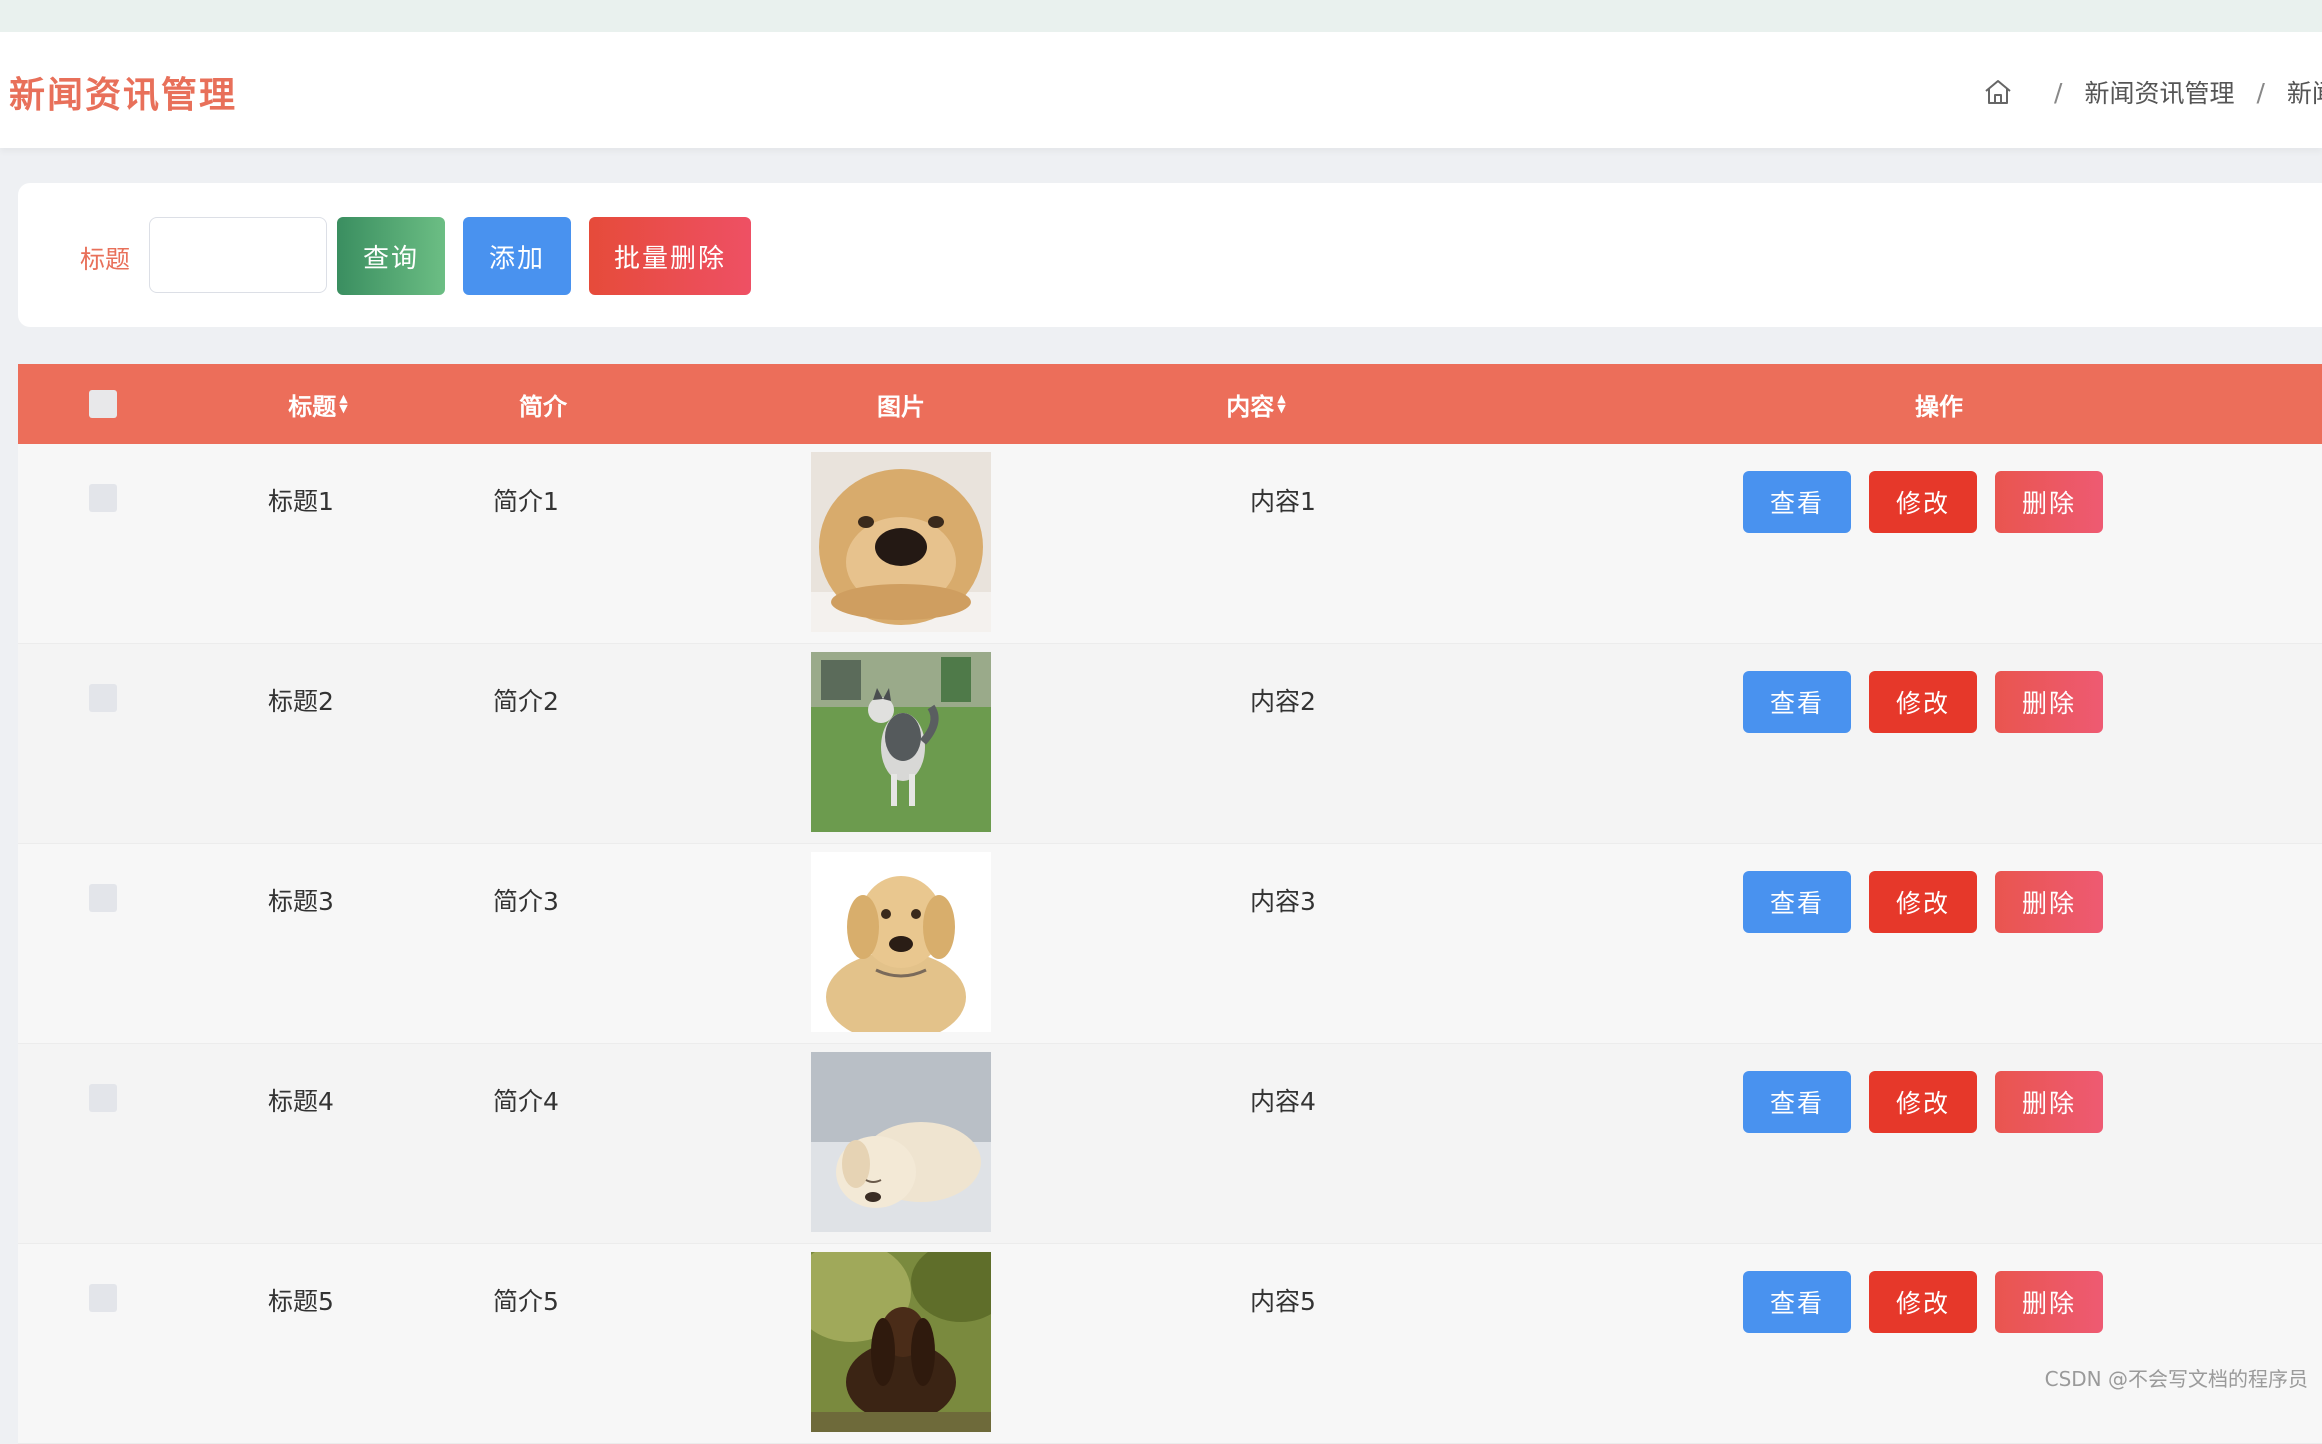 This screenshot has width=2322, height=1444. What do you see at coordinates (1250, 406) in the screenshot?
I see `column-content-label: 内容` at bounding box center [1250, 406].